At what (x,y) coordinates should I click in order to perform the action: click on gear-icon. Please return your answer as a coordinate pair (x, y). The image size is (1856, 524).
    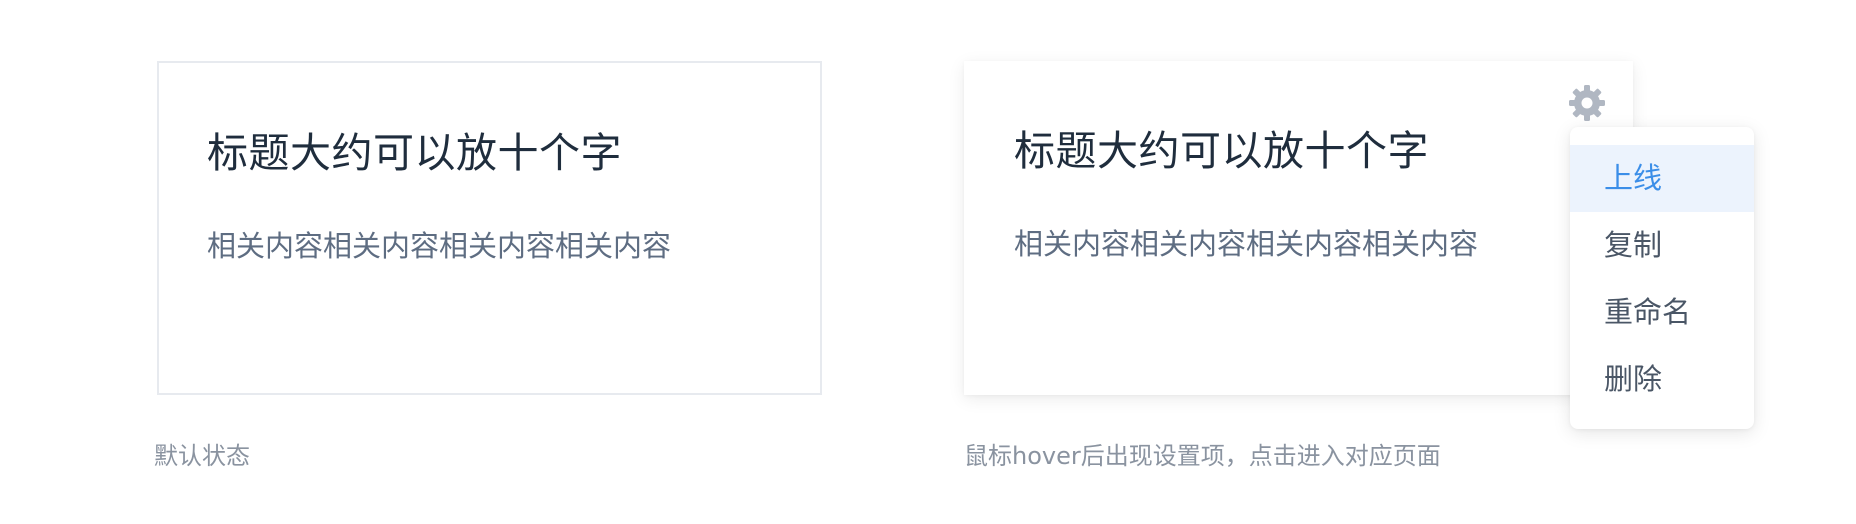
    Looking at the image, I should click on (1587, 103).